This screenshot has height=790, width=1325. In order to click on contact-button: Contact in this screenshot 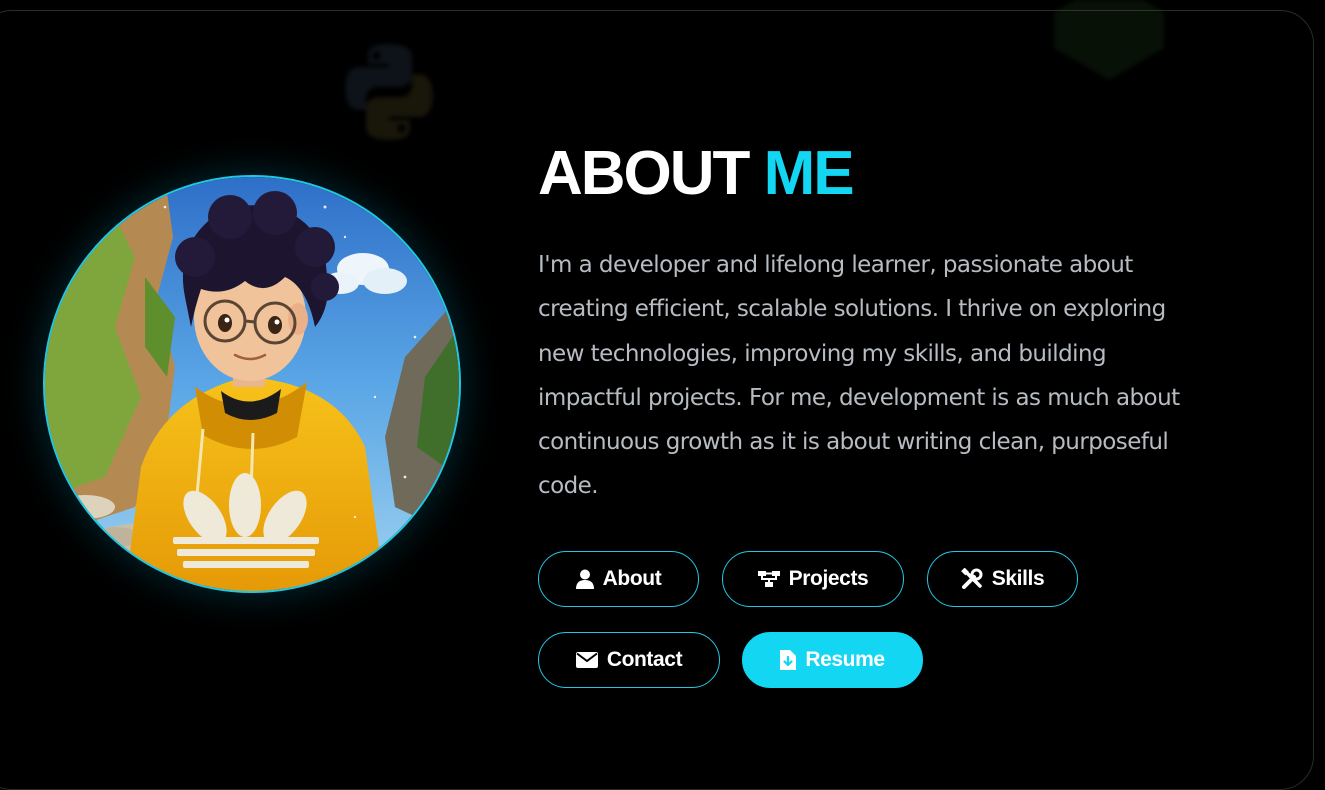, I will do `click(629, 660)`.